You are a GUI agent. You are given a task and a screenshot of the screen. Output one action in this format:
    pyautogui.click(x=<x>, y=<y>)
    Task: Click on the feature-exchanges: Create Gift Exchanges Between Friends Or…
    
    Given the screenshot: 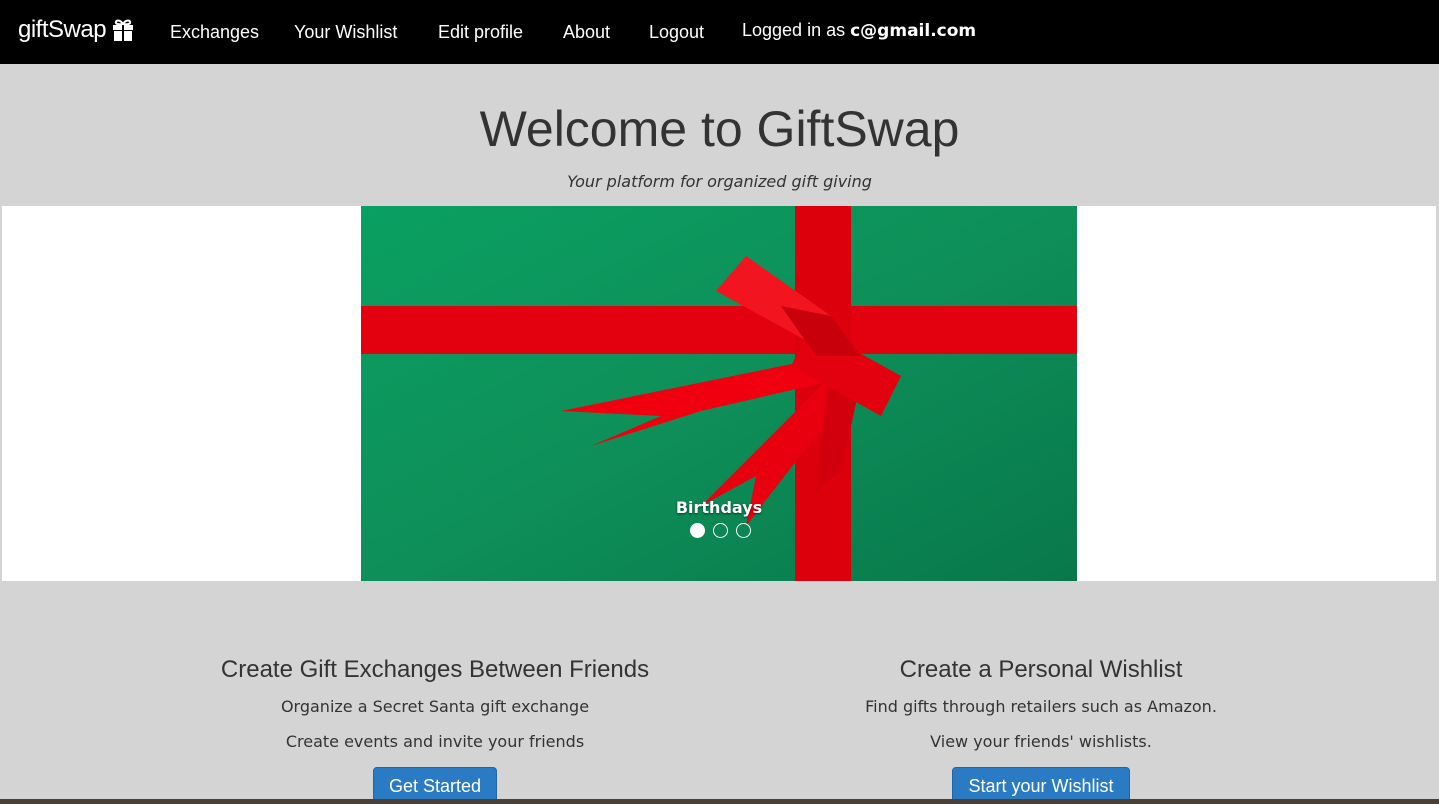 What is the action you would take?
    pyautogui.click(x=435, y=730)
    